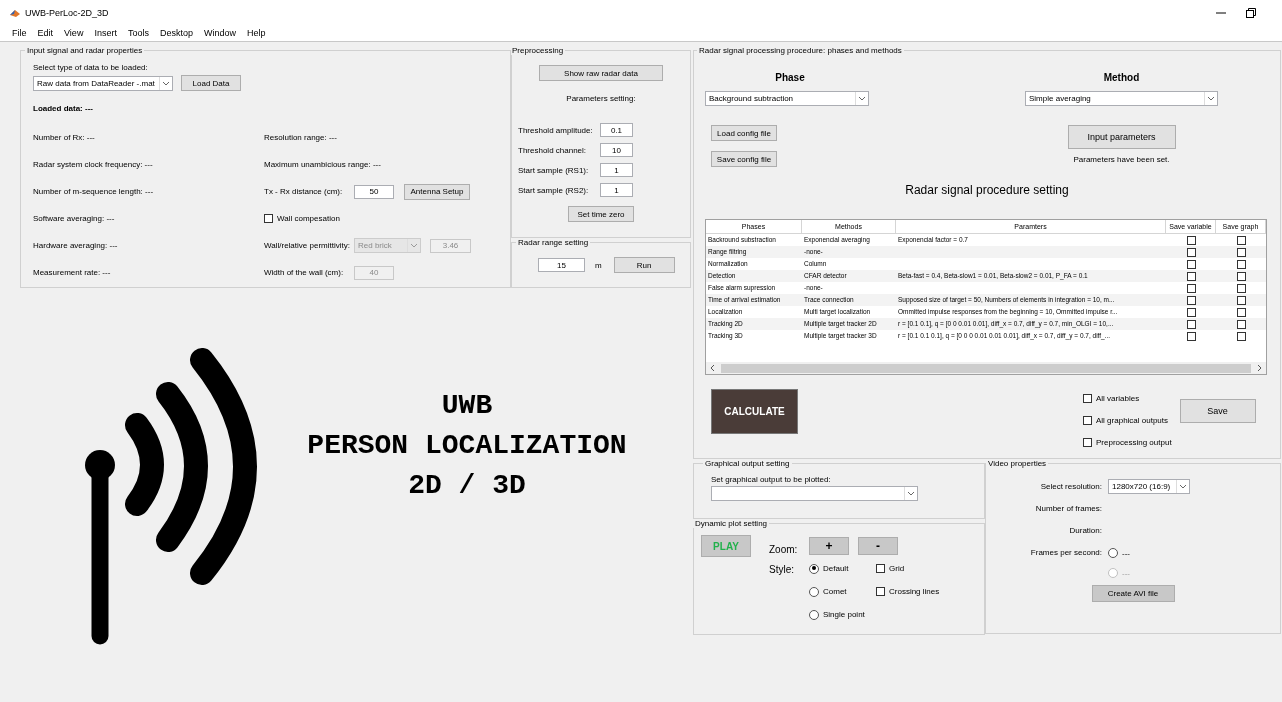 This screenshot has height=702, width=1282. I want to click on radio-label: Single point, so click(844, 614).